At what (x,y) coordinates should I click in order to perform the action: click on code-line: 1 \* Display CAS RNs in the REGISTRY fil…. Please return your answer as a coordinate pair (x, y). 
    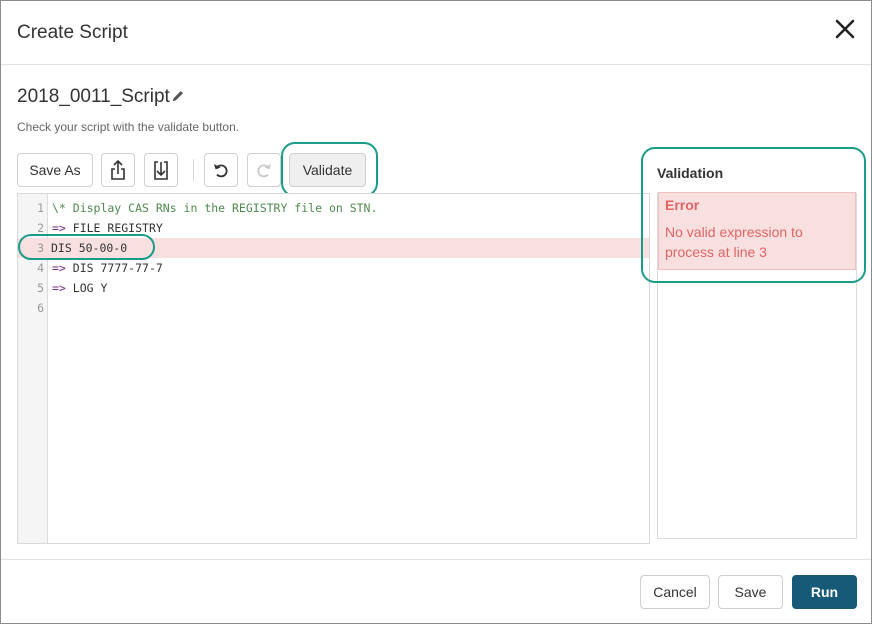
    Looking at the image, I should click on (333, 208).